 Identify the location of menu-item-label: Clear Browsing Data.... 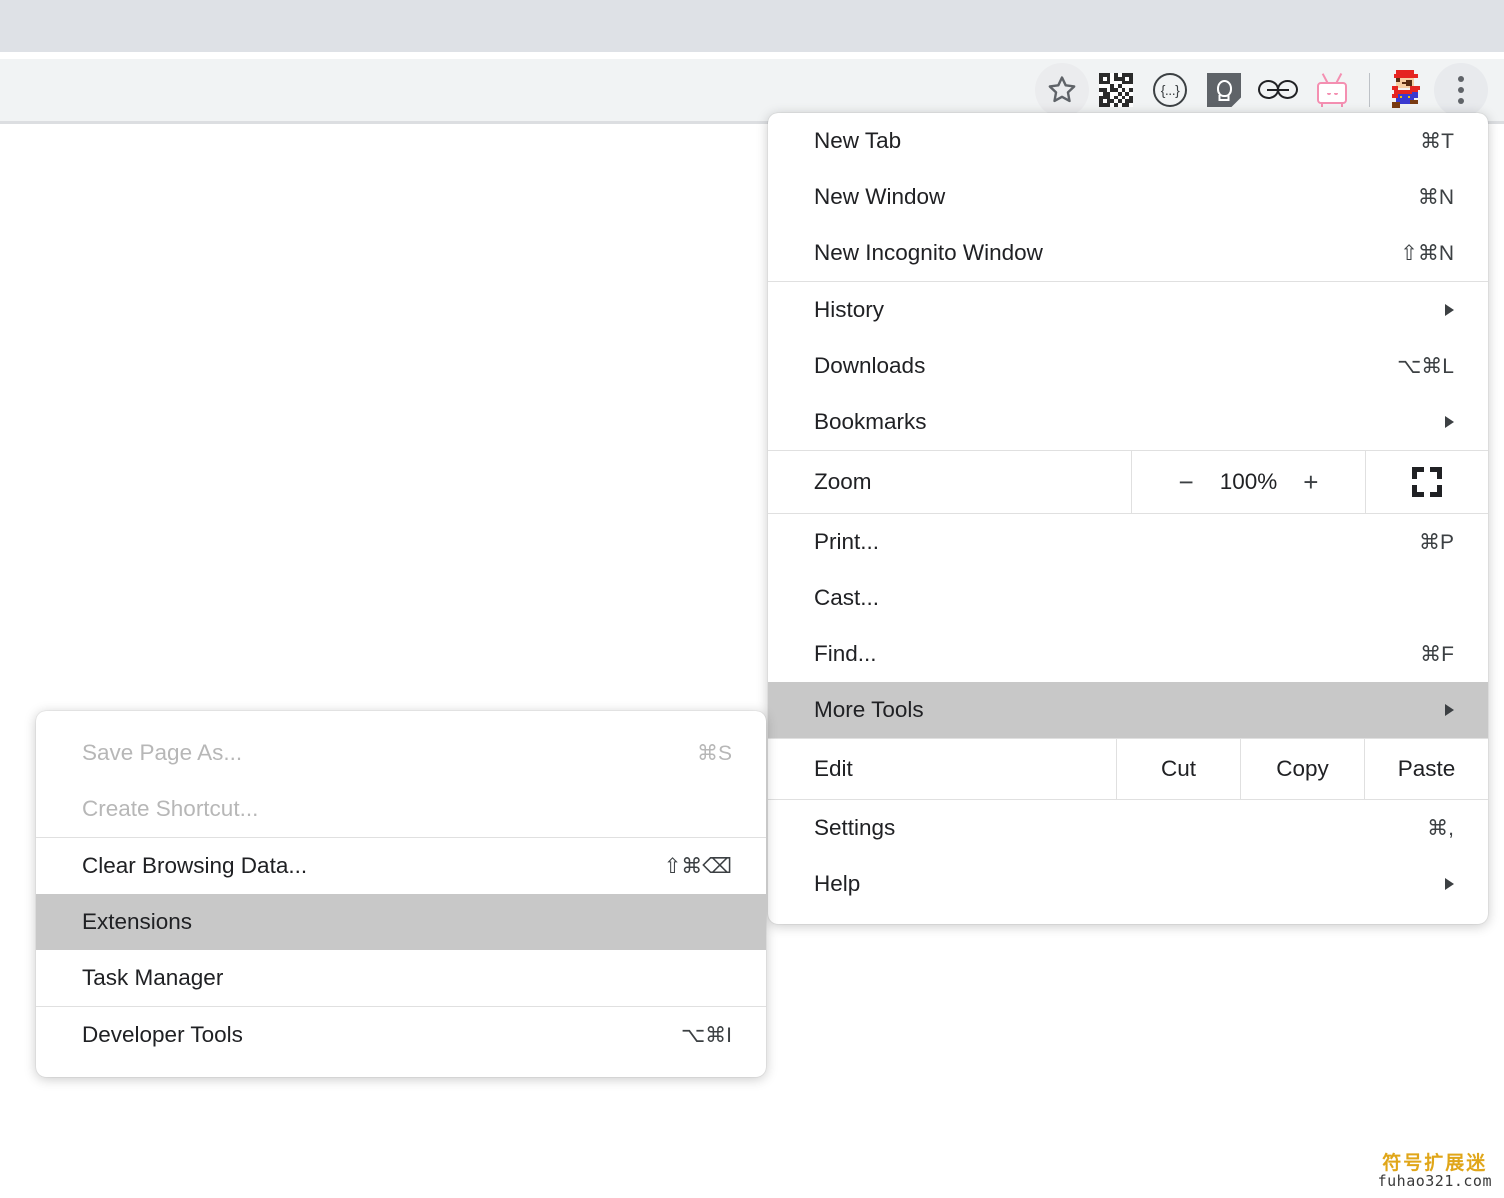
(195, 865).